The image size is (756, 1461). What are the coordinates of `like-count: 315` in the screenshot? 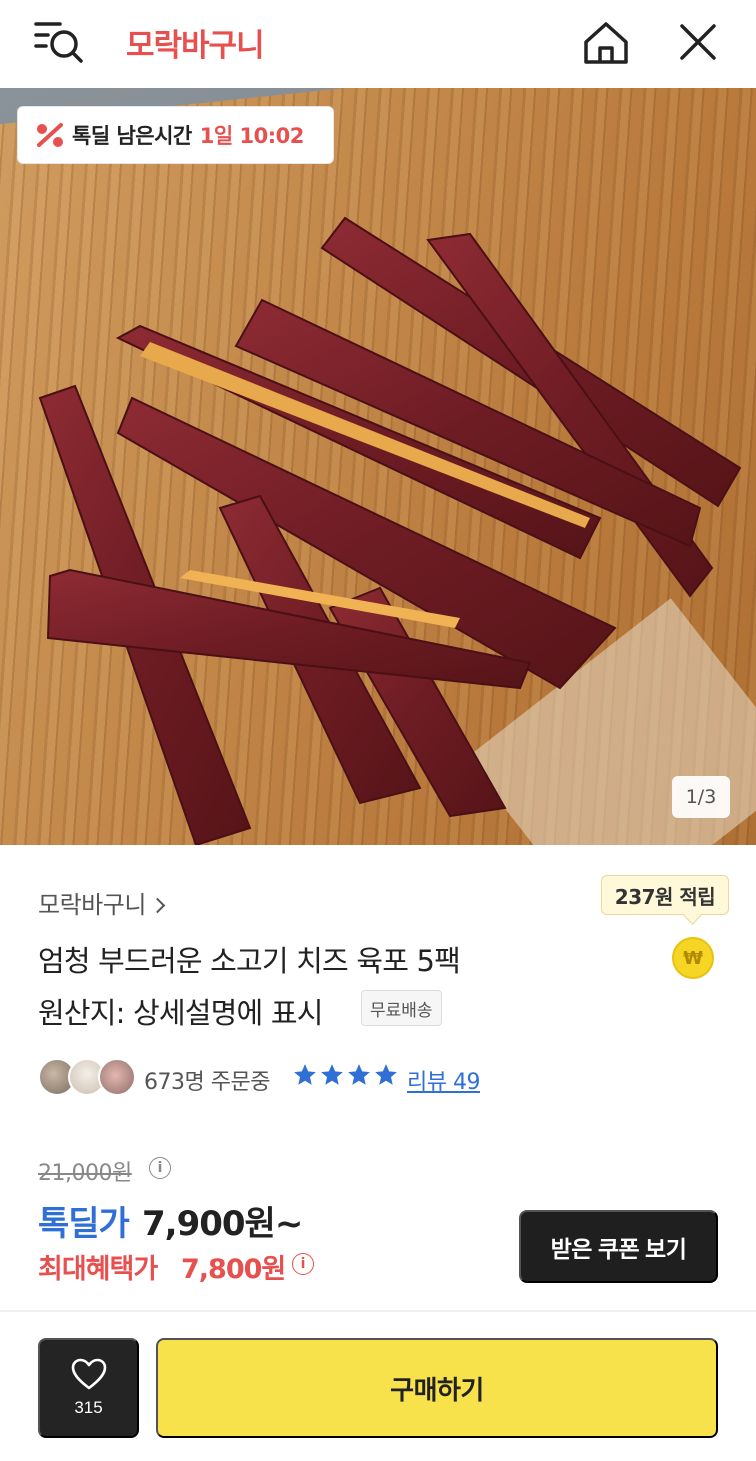 It's located at (88, 1407).